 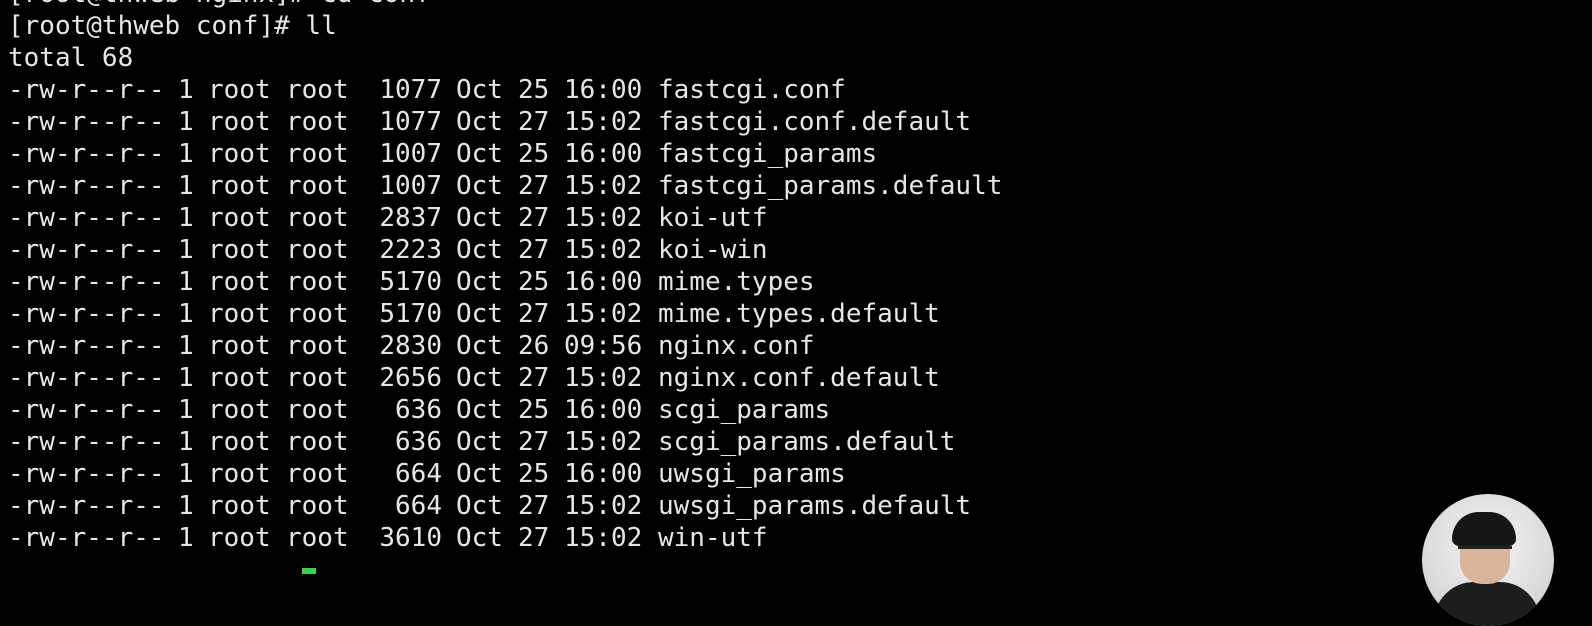 What do you see at coordinates (713, 218) in the screenshot?
I see `file-name: koi-utf` at bounding box center [713, 218].